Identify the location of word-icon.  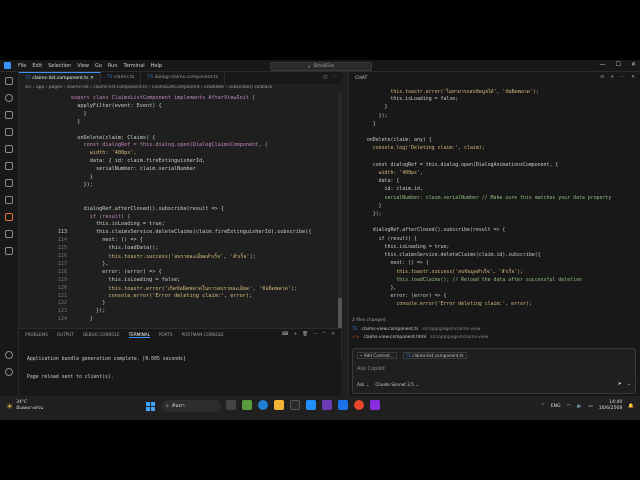
(343, 405).